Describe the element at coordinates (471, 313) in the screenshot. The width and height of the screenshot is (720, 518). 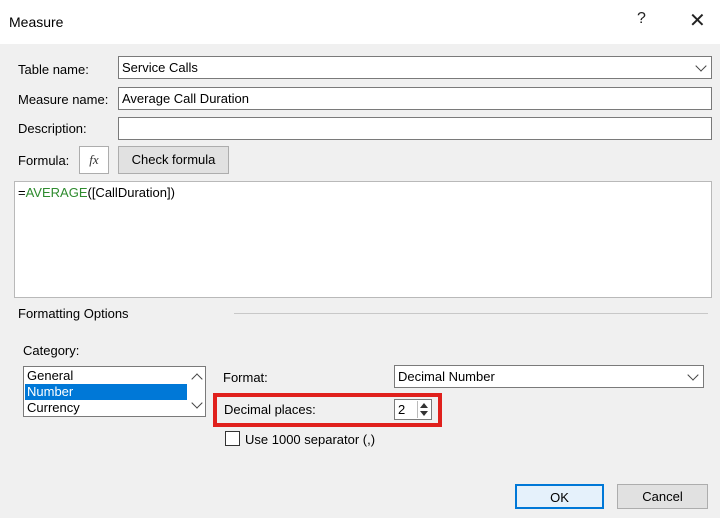
I see `section-divider` at that location.